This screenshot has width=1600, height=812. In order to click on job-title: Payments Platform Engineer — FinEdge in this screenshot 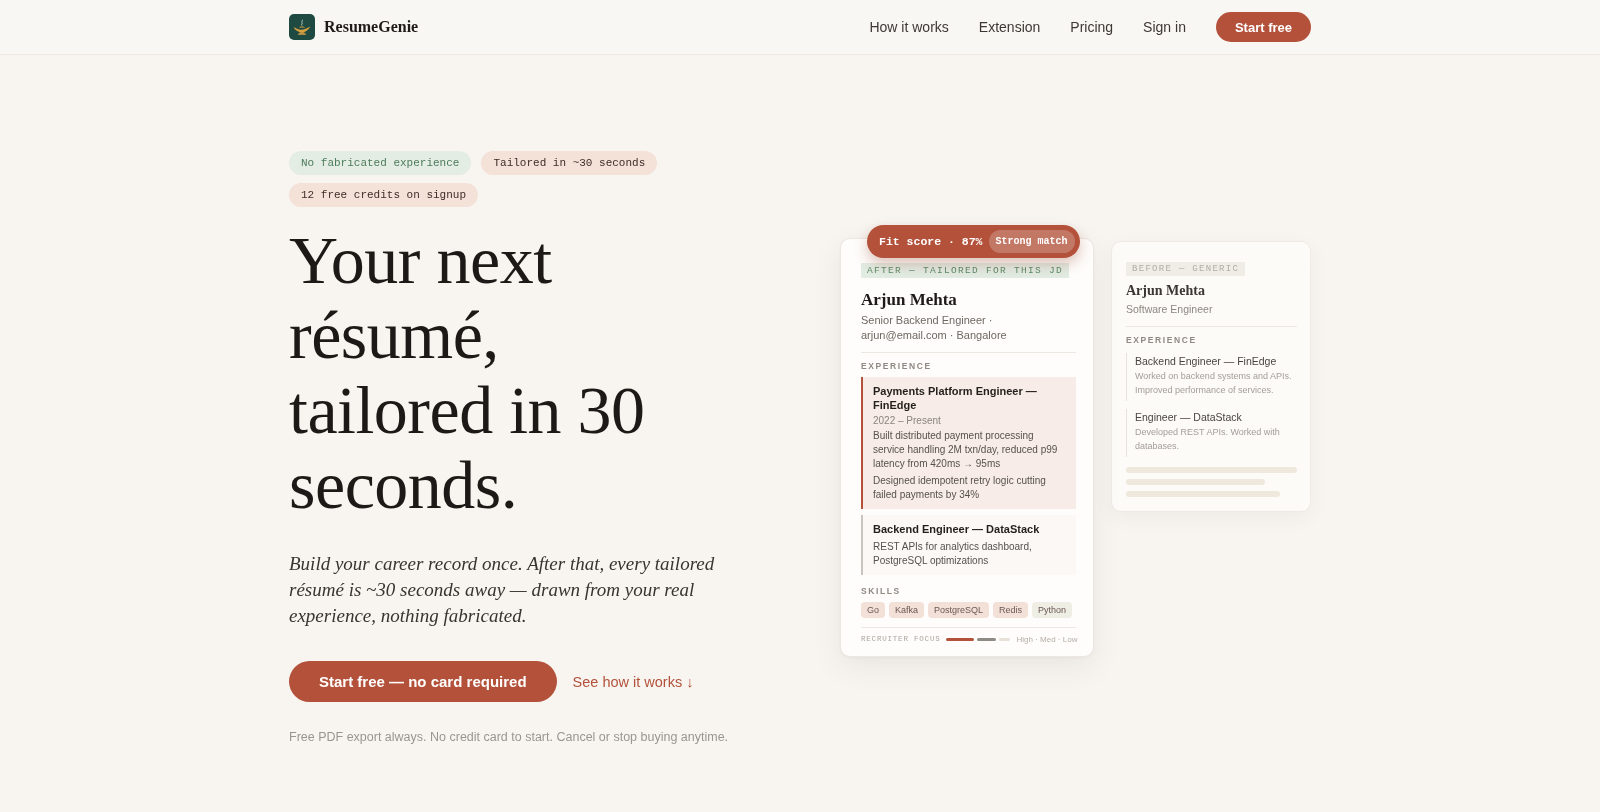, I will do `click(955, 399)`.